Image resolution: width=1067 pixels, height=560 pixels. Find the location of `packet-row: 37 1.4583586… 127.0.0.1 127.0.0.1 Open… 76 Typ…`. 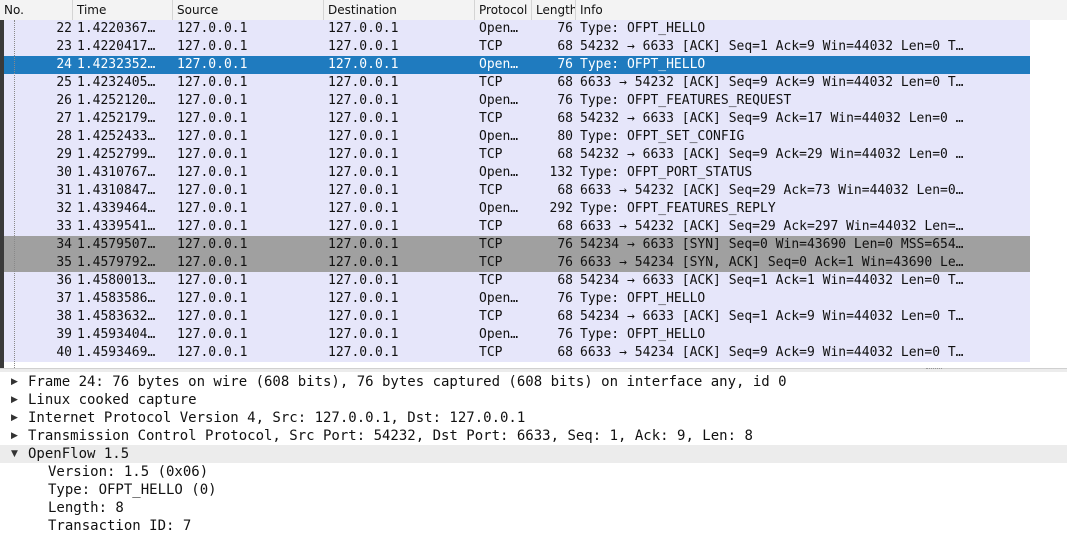

packet-row: 37 1.4583586… 127.0.0.1 127.0.0.1 Open… 76 Typ… is located at coordinates (515, 299).